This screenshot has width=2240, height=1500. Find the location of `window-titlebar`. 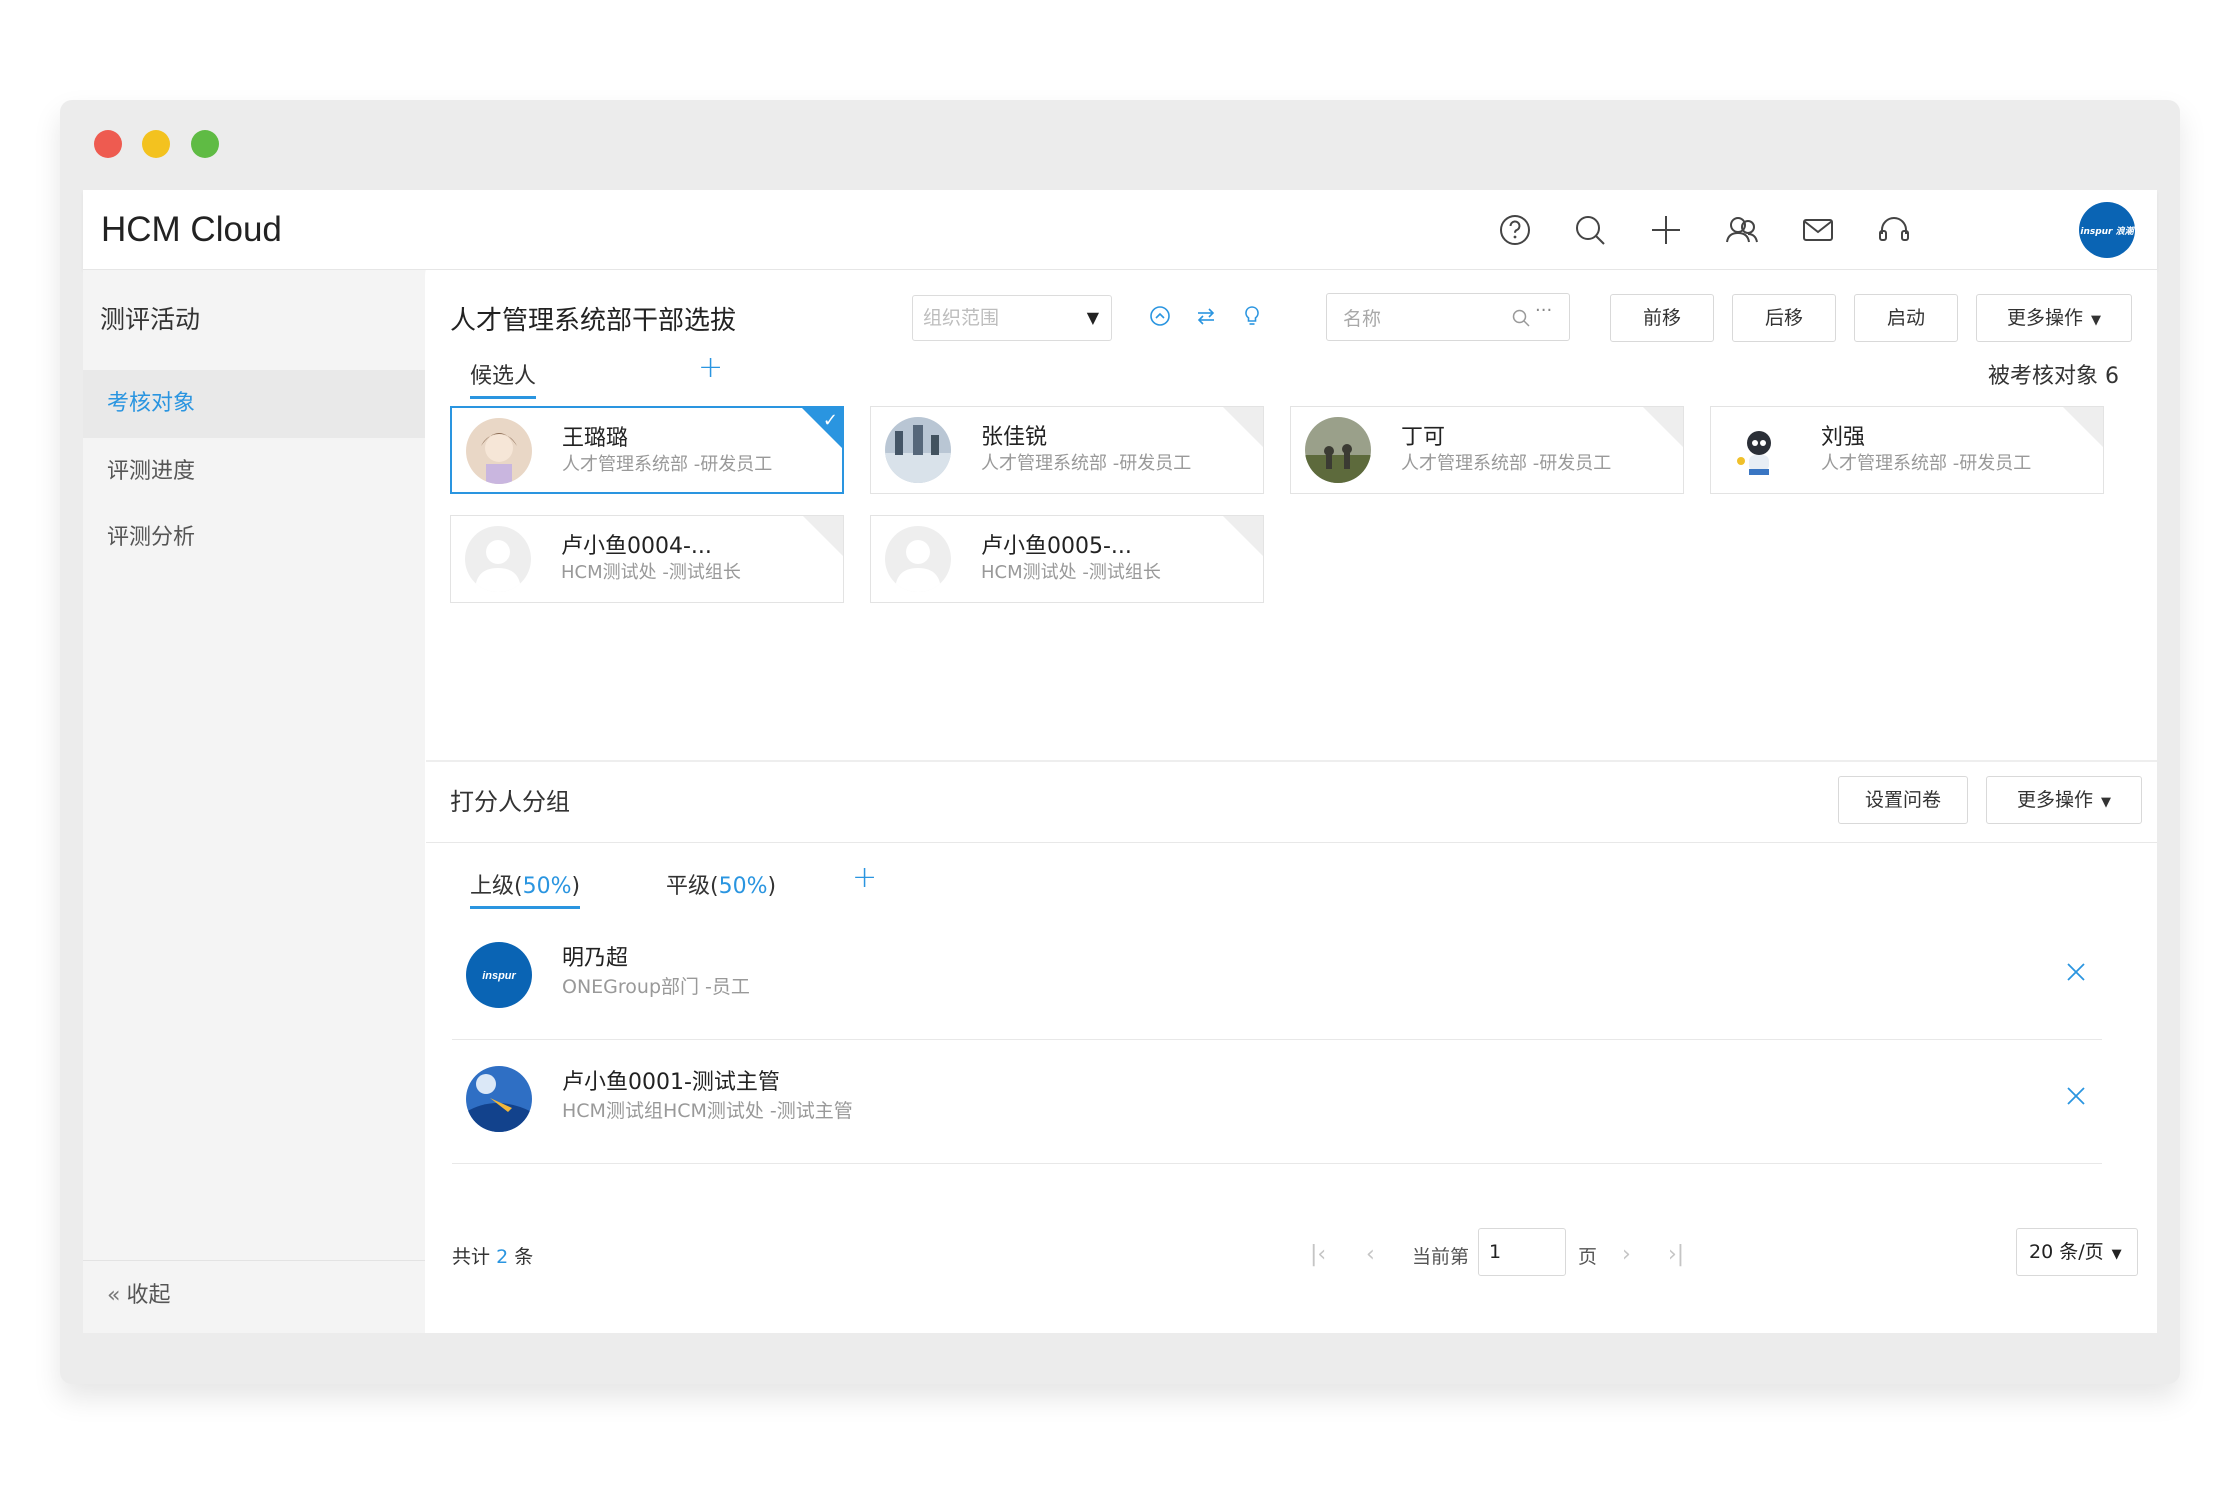

window-titlebar is located at coordinates (1120, 145).